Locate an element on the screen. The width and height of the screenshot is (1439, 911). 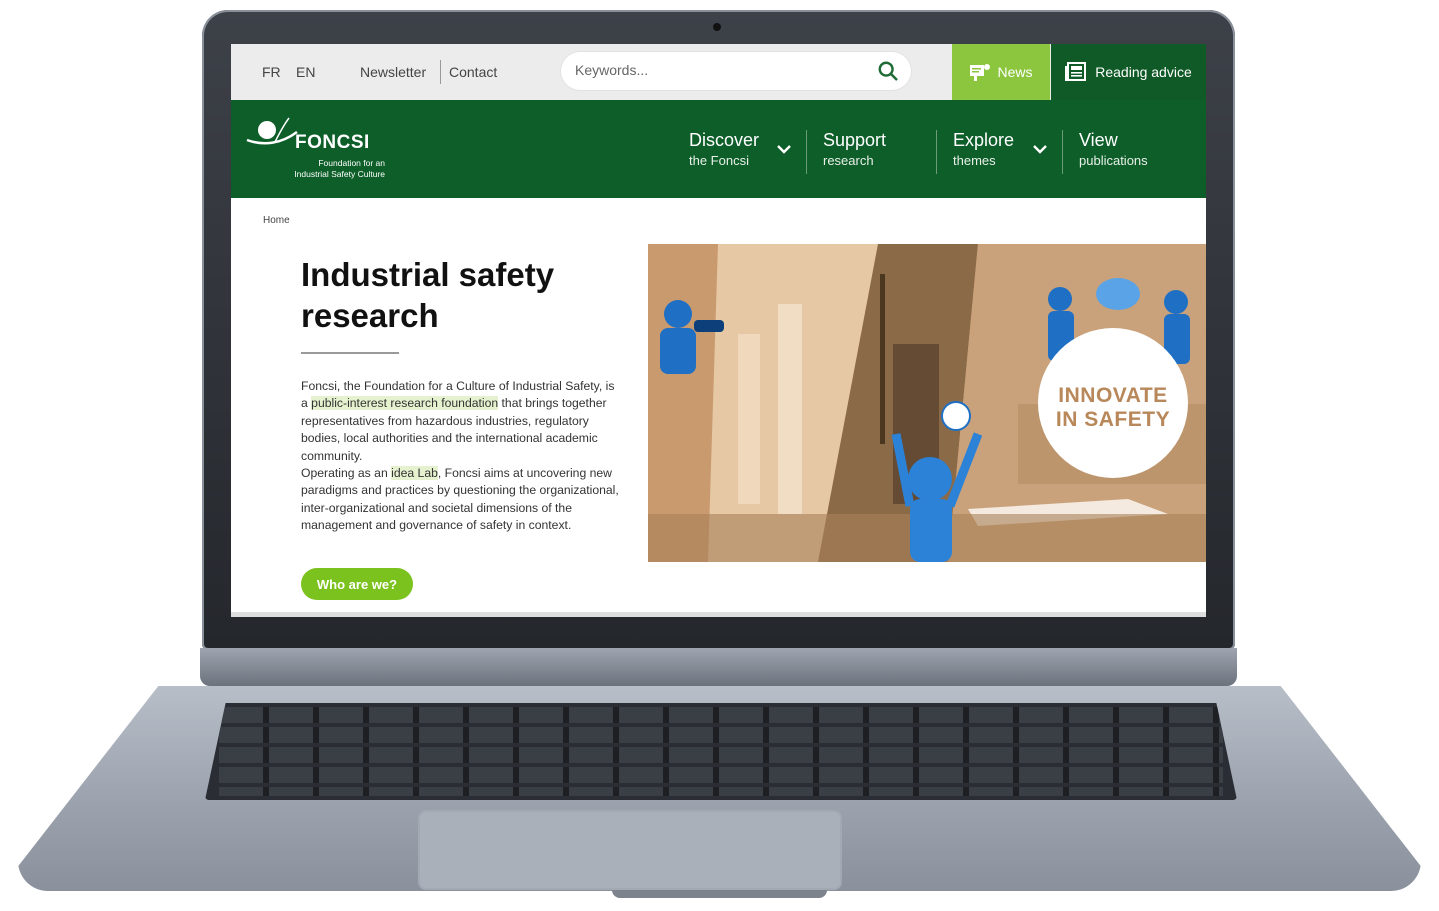
keyboard is located at coordinates (721, 751).